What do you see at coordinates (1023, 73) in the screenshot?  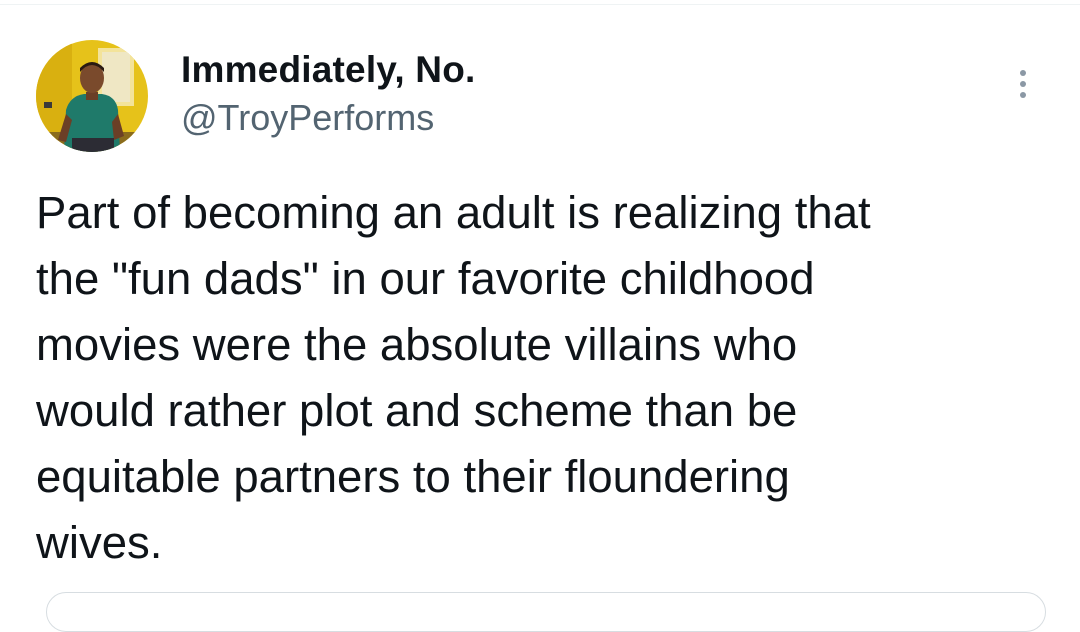 I see `more-vertical-icon` at bounding box center [1023, 73].